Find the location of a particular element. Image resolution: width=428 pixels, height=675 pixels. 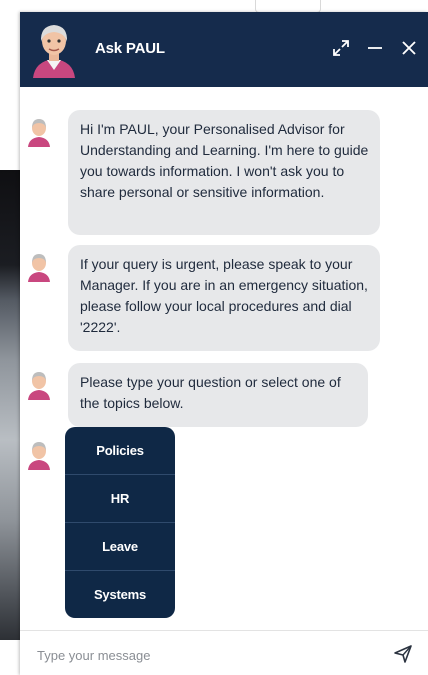

background-photo is located at coordinates (10, 337).